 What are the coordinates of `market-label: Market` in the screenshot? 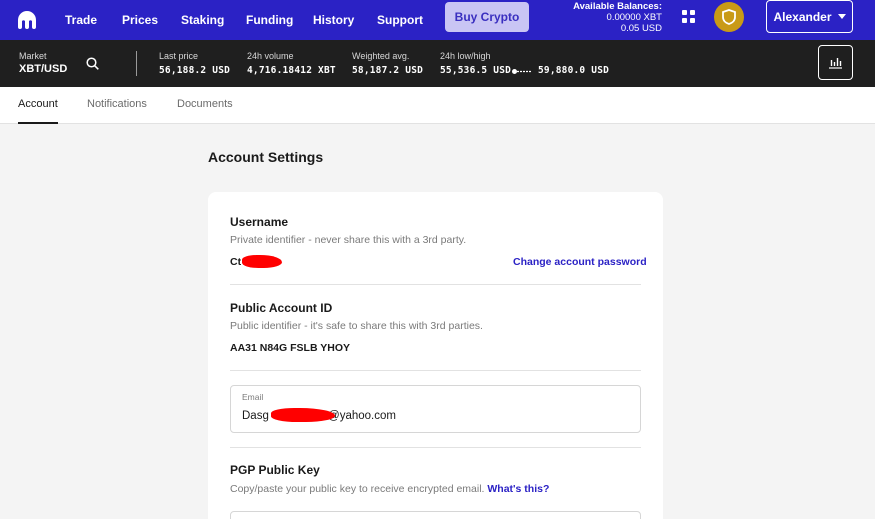 It's located at (33, 56).